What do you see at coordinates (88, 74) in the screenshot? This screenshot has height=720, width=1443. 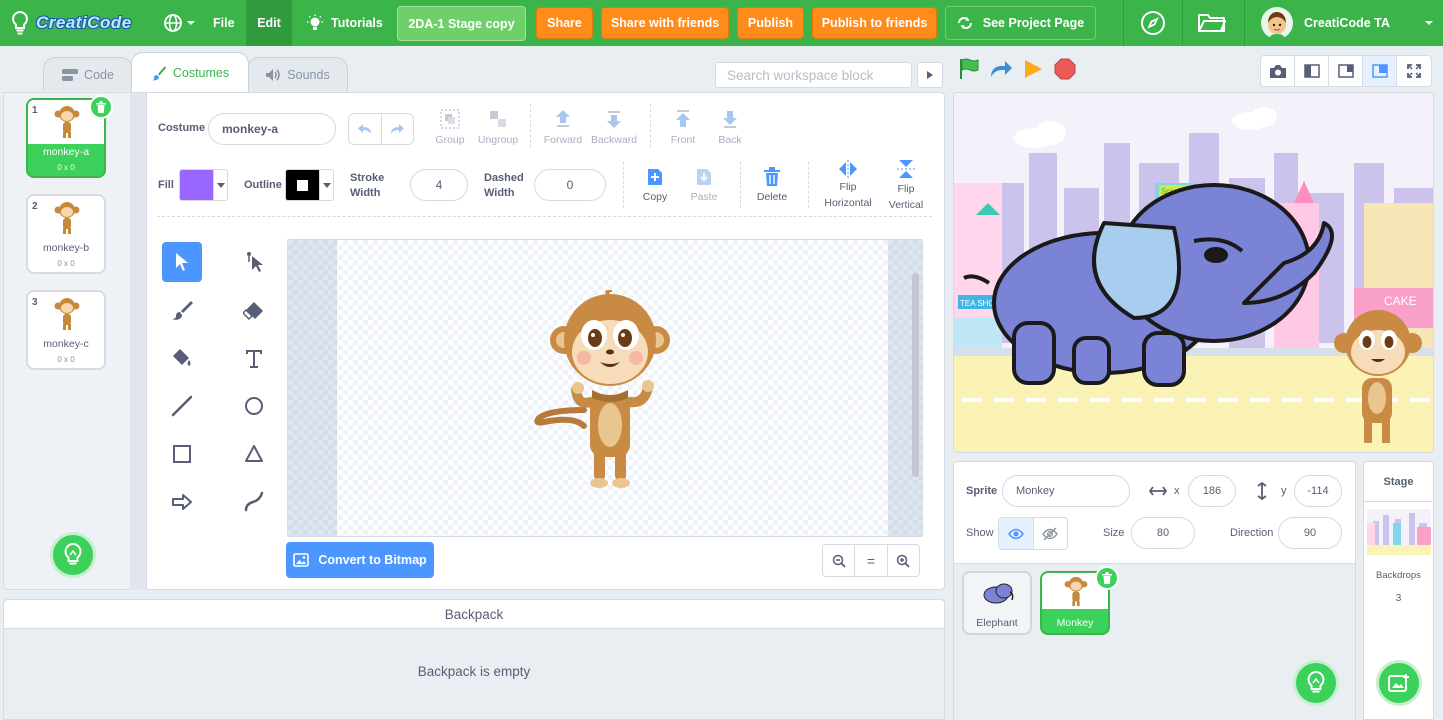 I see `tab-code: Code` at bounding box center [88, 74].